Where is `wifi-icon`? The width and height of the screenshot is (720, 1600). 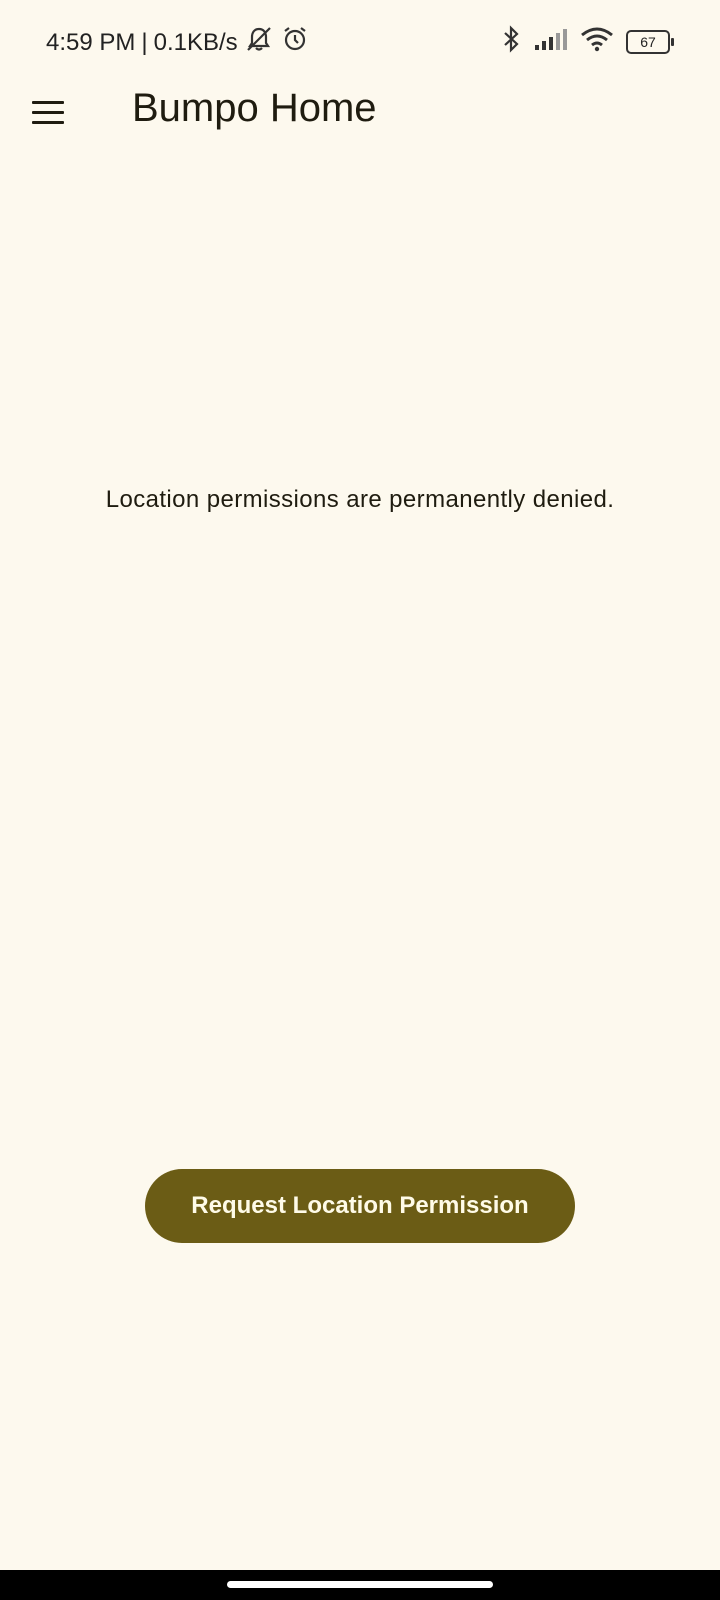 wifi-icon is located at coordinates (597, 41).